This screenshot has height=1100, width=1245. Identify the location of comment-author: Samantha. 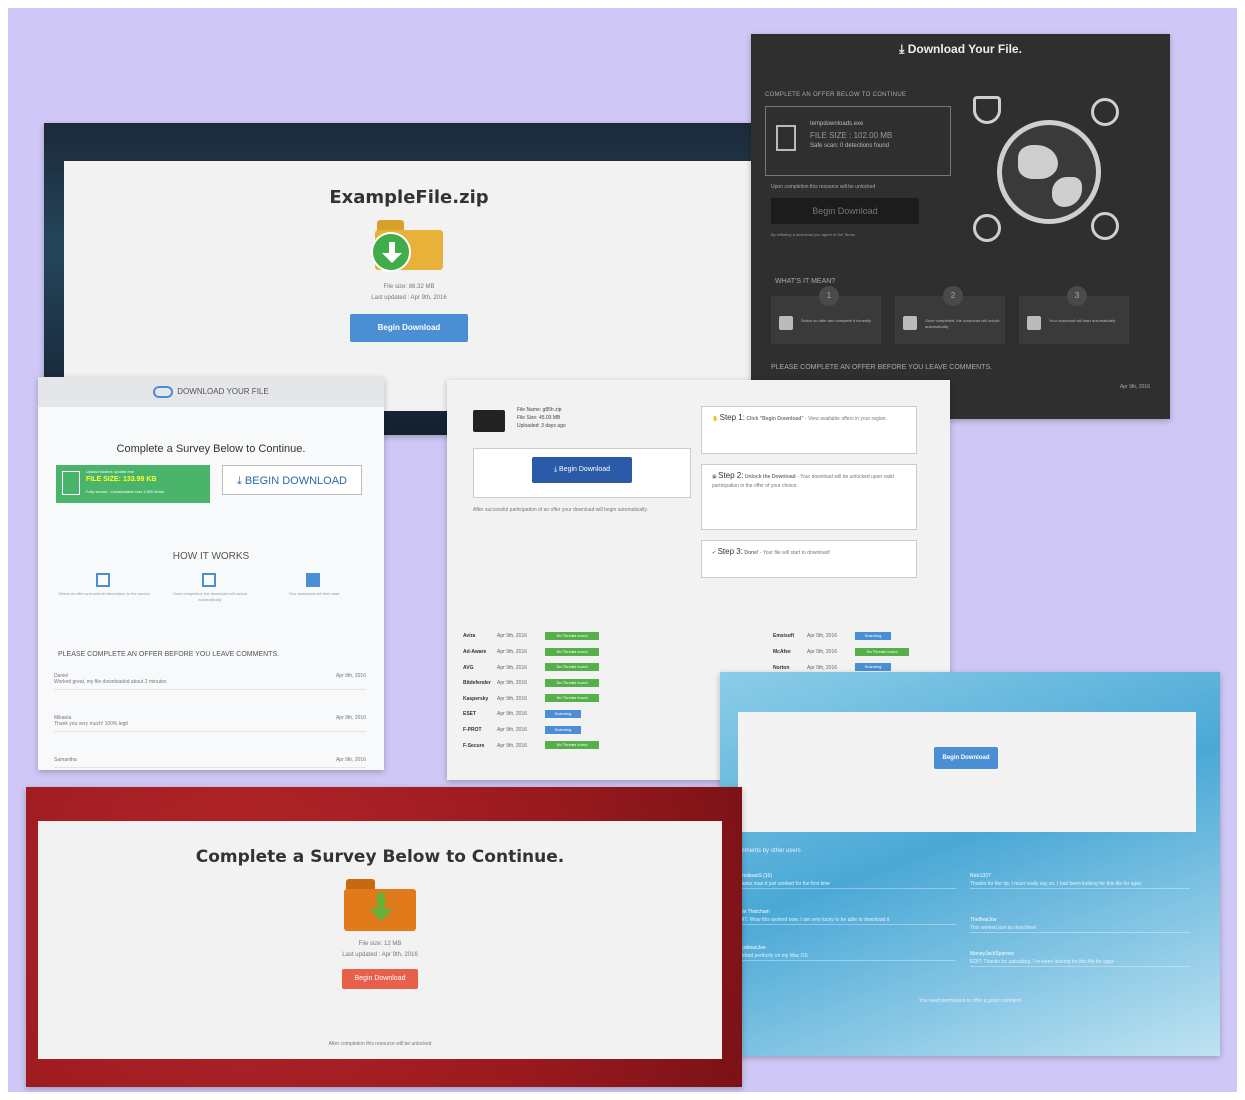
(65, 760).